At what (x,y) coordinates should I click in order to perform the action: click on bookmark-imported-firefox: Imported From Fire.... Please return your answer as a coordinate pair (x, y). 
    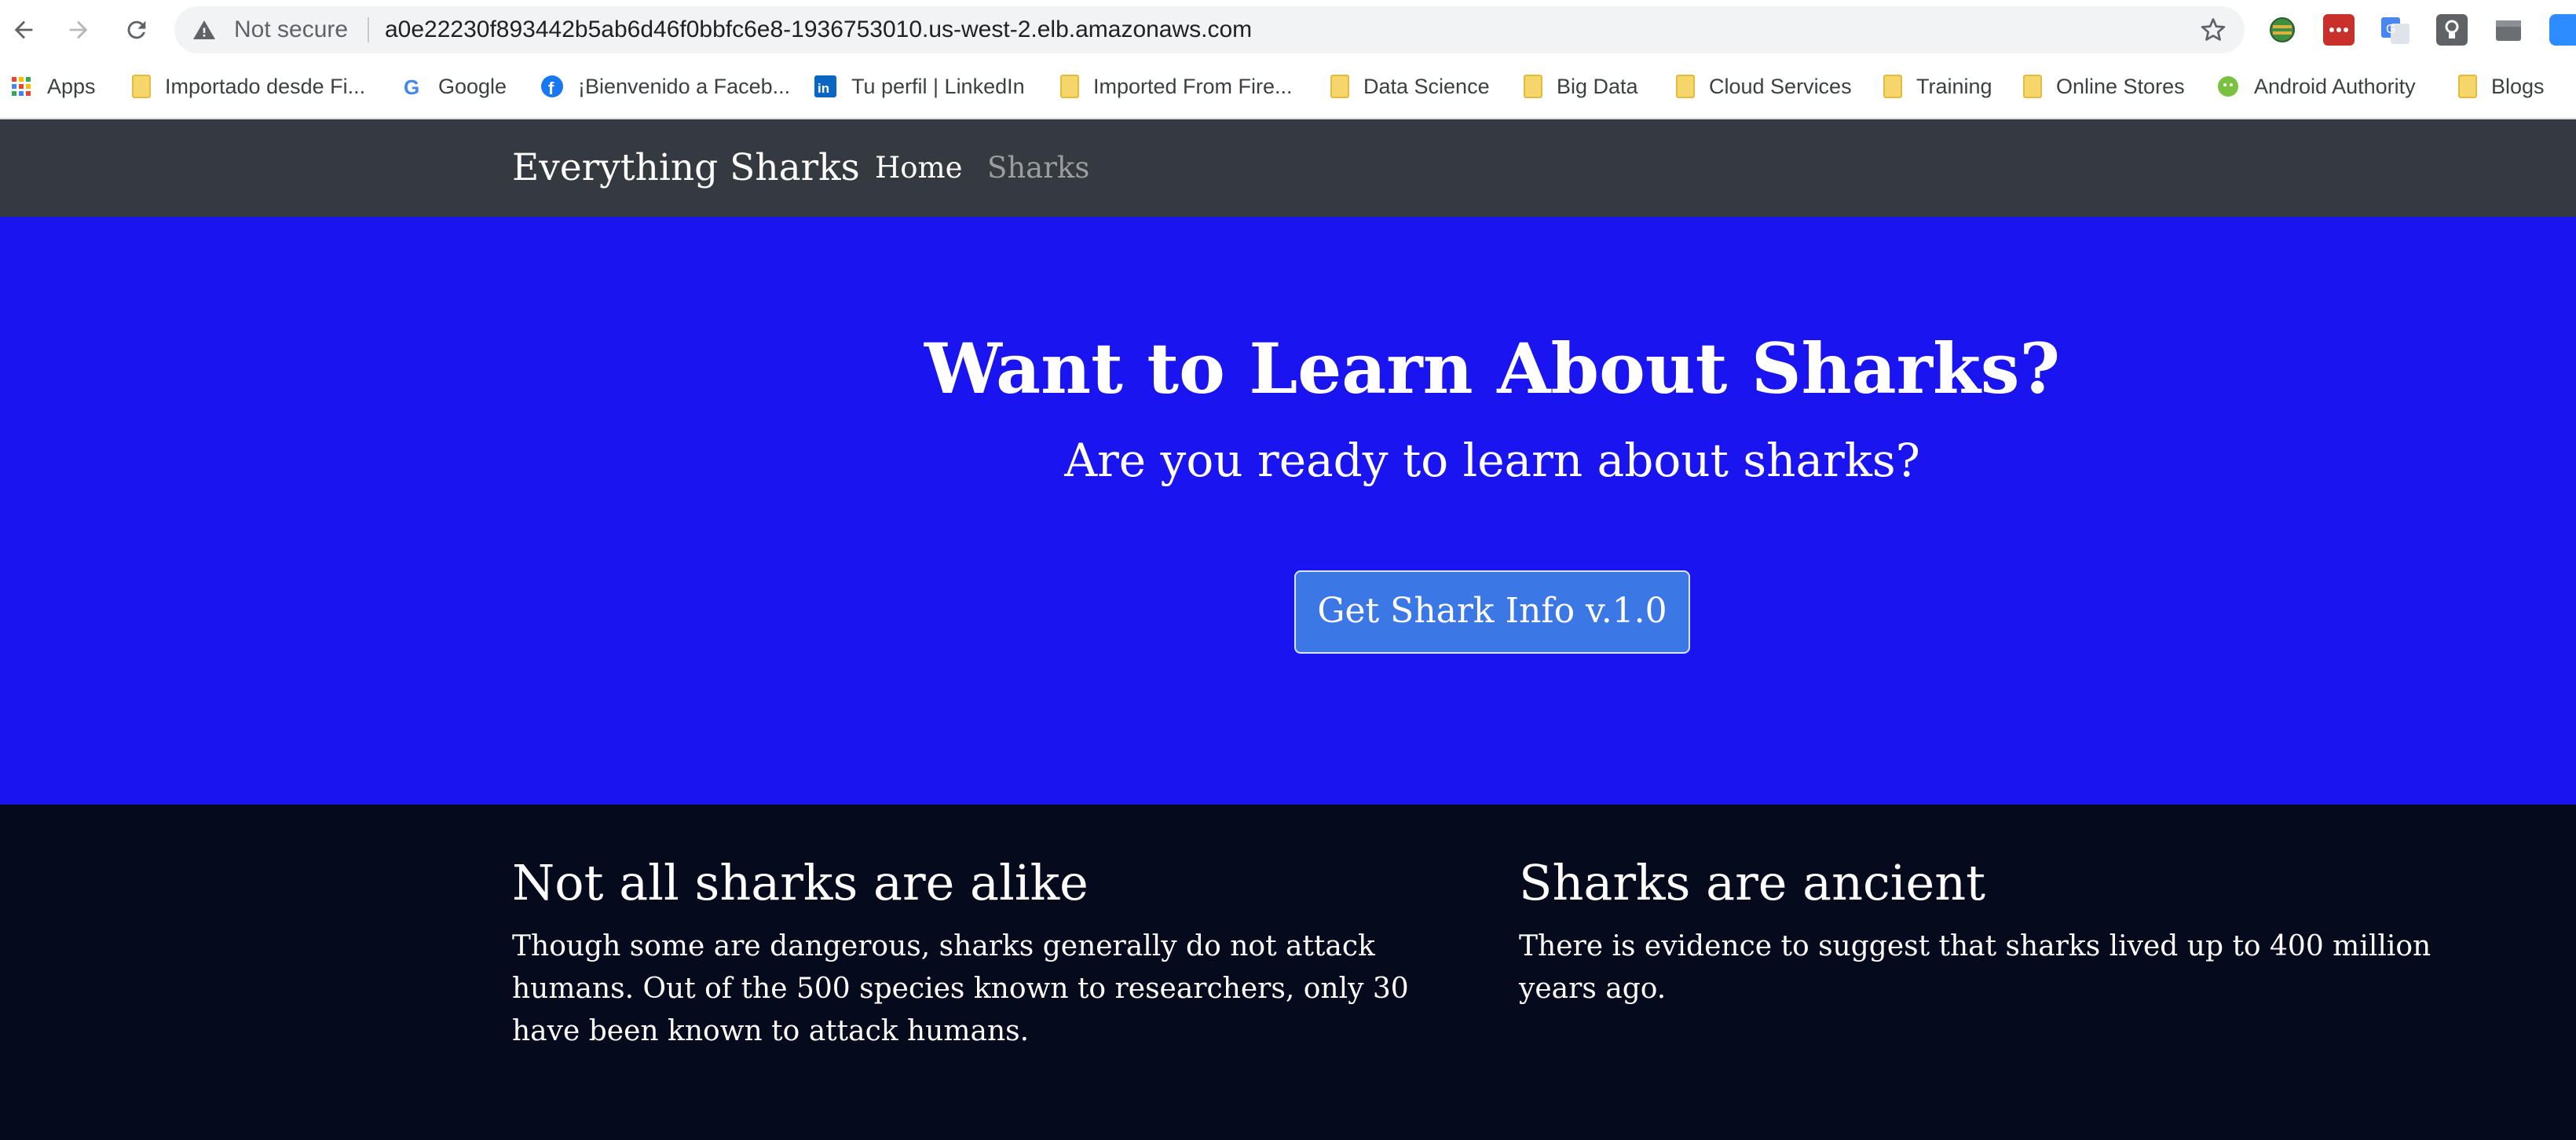
    Looking at the image, I should click on (1177, 87).